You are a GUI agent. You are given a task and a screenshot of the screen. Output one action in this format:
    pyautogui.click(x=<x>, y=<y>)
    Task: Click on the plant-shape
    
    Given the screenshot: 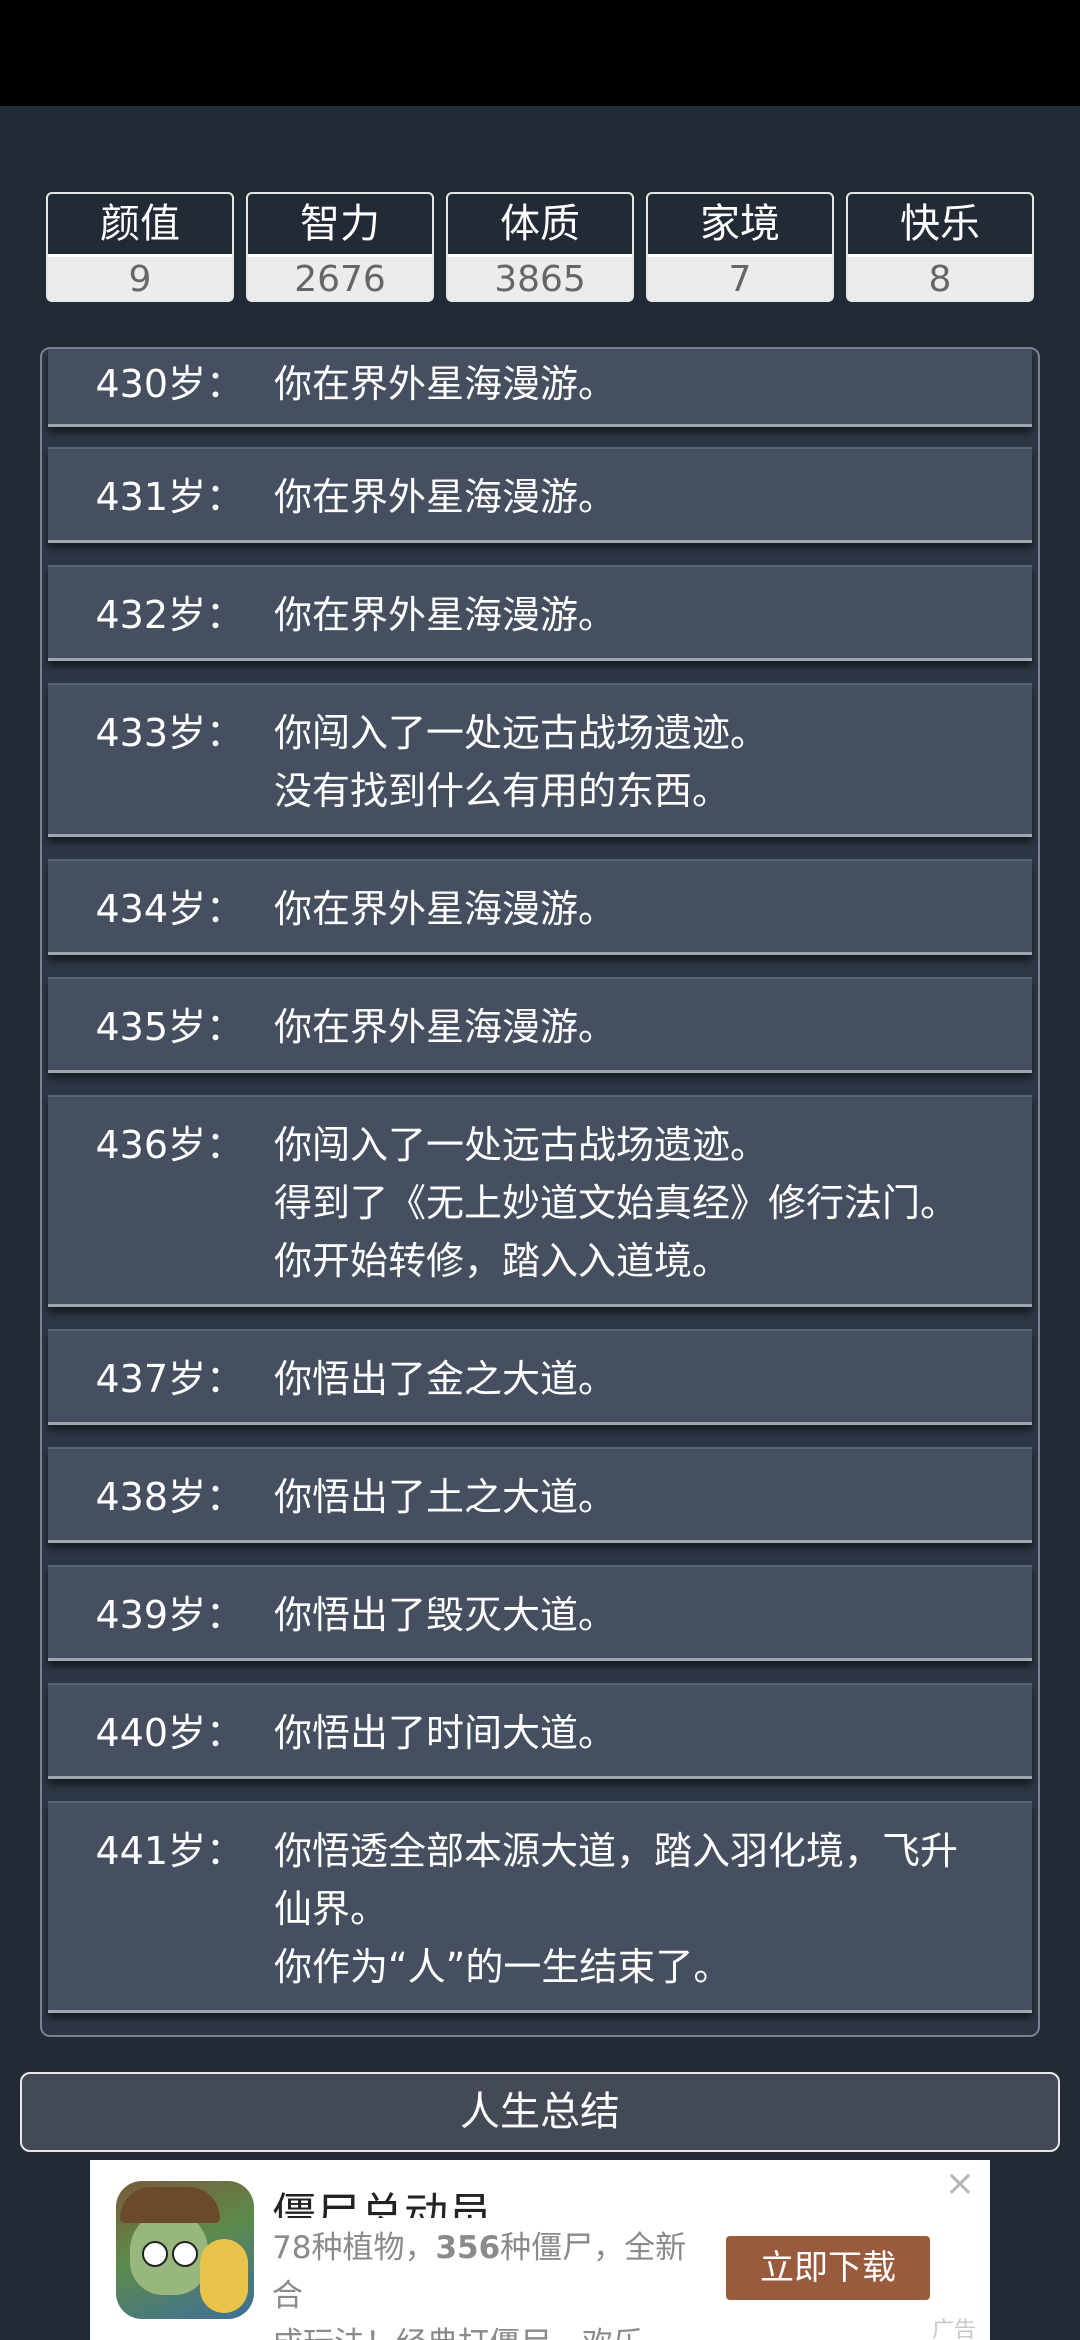 What is the action you would take?
    pyautogui.click(x=224, y=2276)
    